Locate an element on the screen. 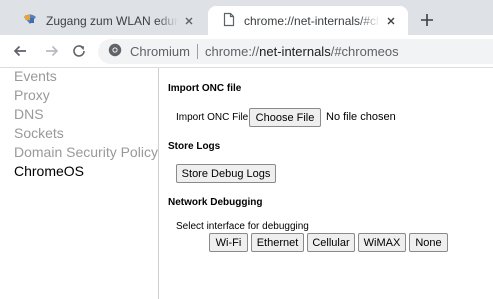 This screenshot has height=299, width=493. sidebar-item-events: Events is located at coordinates (35, 76).